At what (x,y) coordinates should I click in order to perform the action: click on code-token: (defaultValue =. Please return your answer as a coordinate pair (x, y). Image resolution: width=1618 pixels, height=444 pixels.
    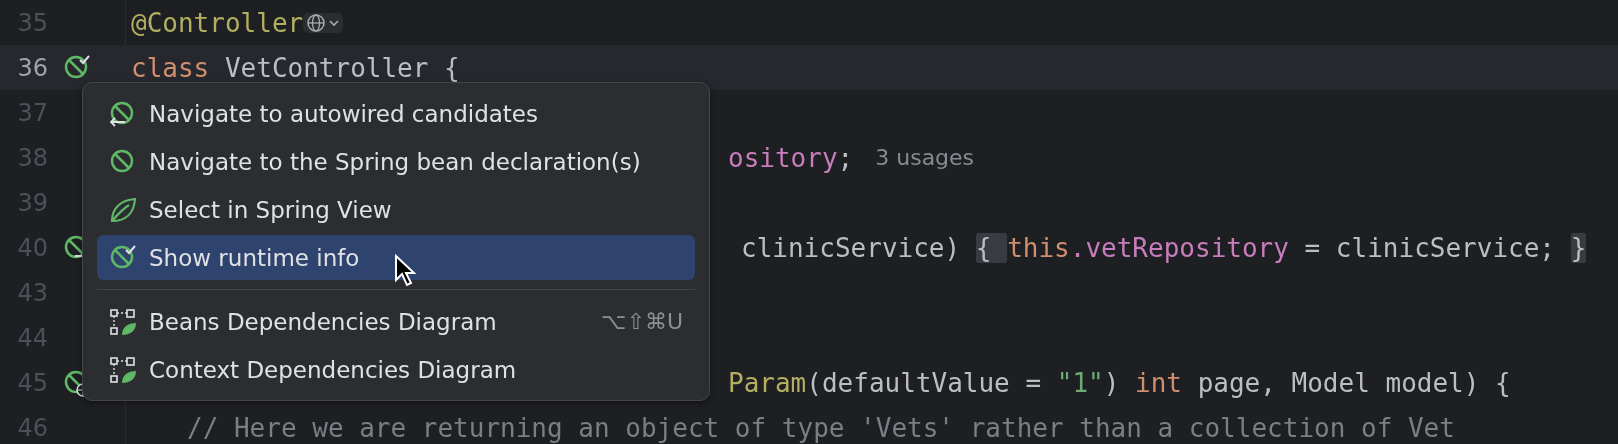
    Looking at the image, I should click on (924, 382).